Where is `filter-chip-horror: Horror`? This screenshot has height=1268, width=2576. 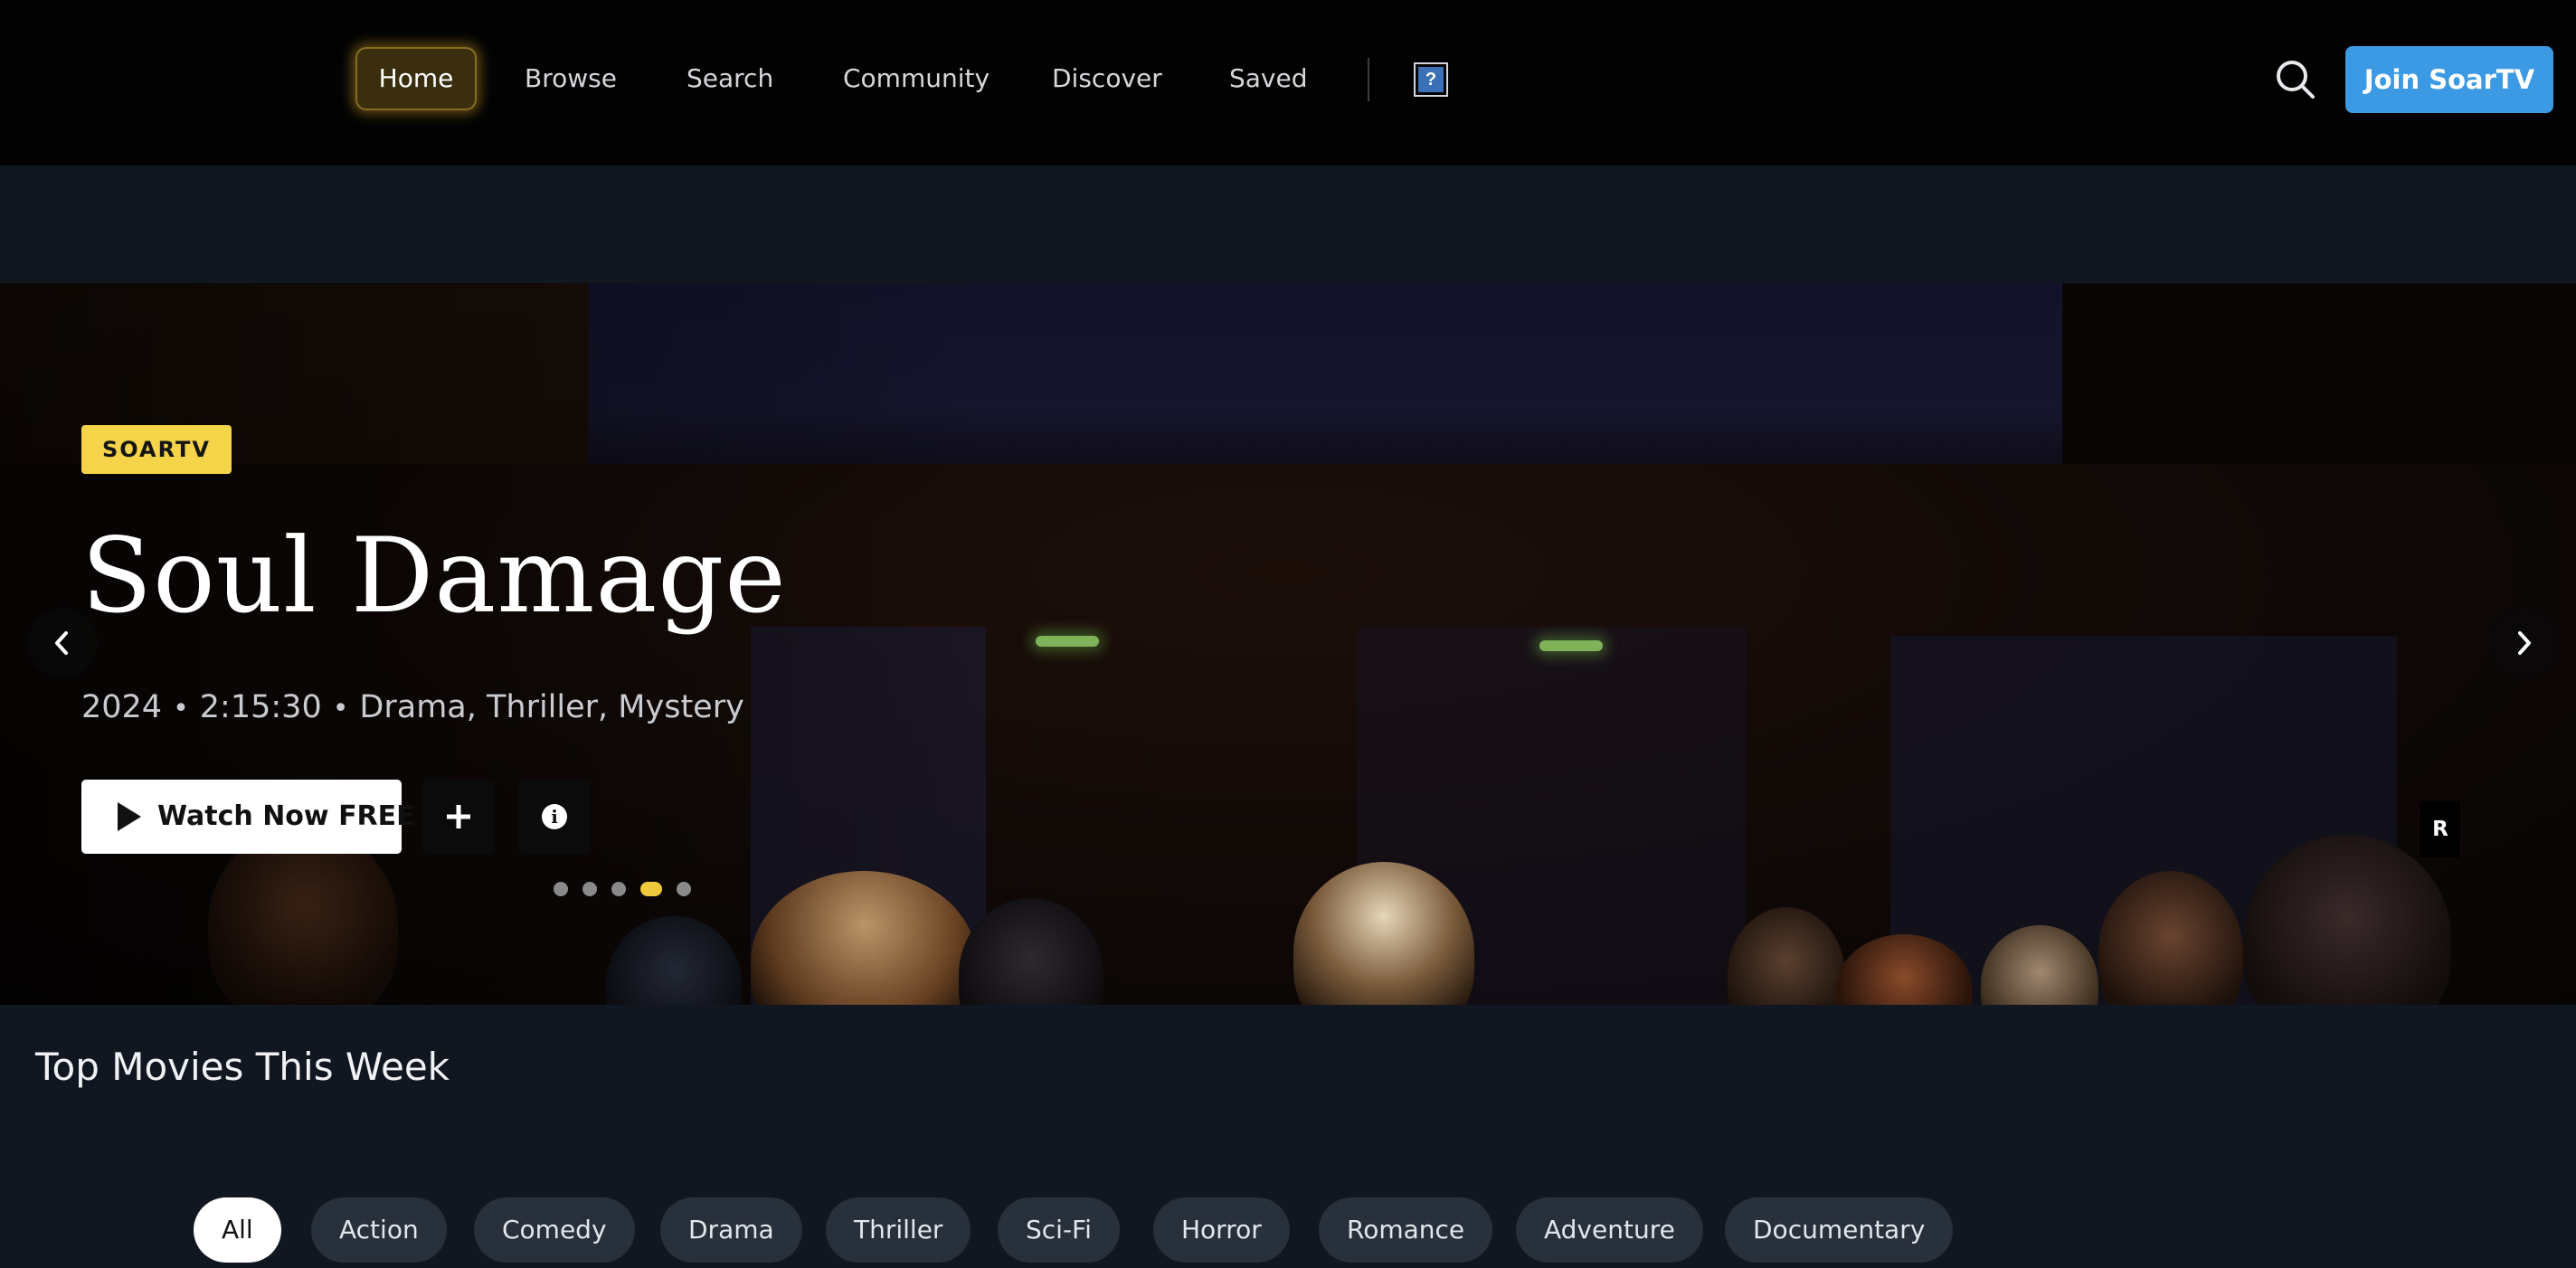
filter-chip-horror: Horror is located at coordinates (1221, 1230).